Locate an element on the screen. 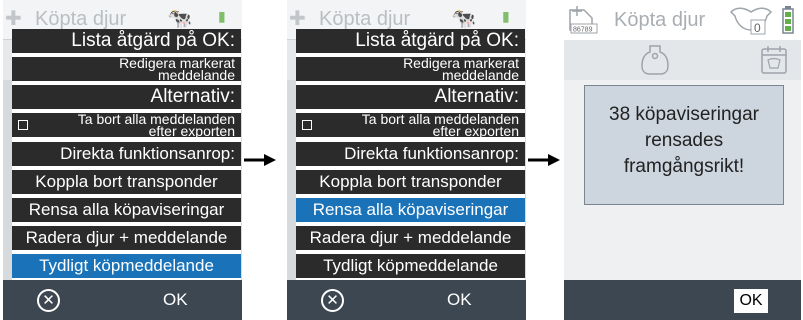  cow-count-icon: 0 is located at coordinates (751, 21).